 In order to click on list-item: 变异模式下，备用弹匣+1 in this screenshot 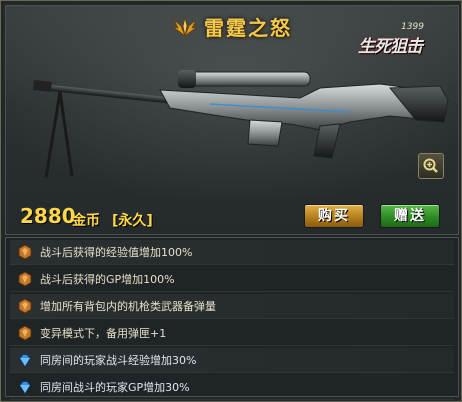, I will do `click(232, 333)`.